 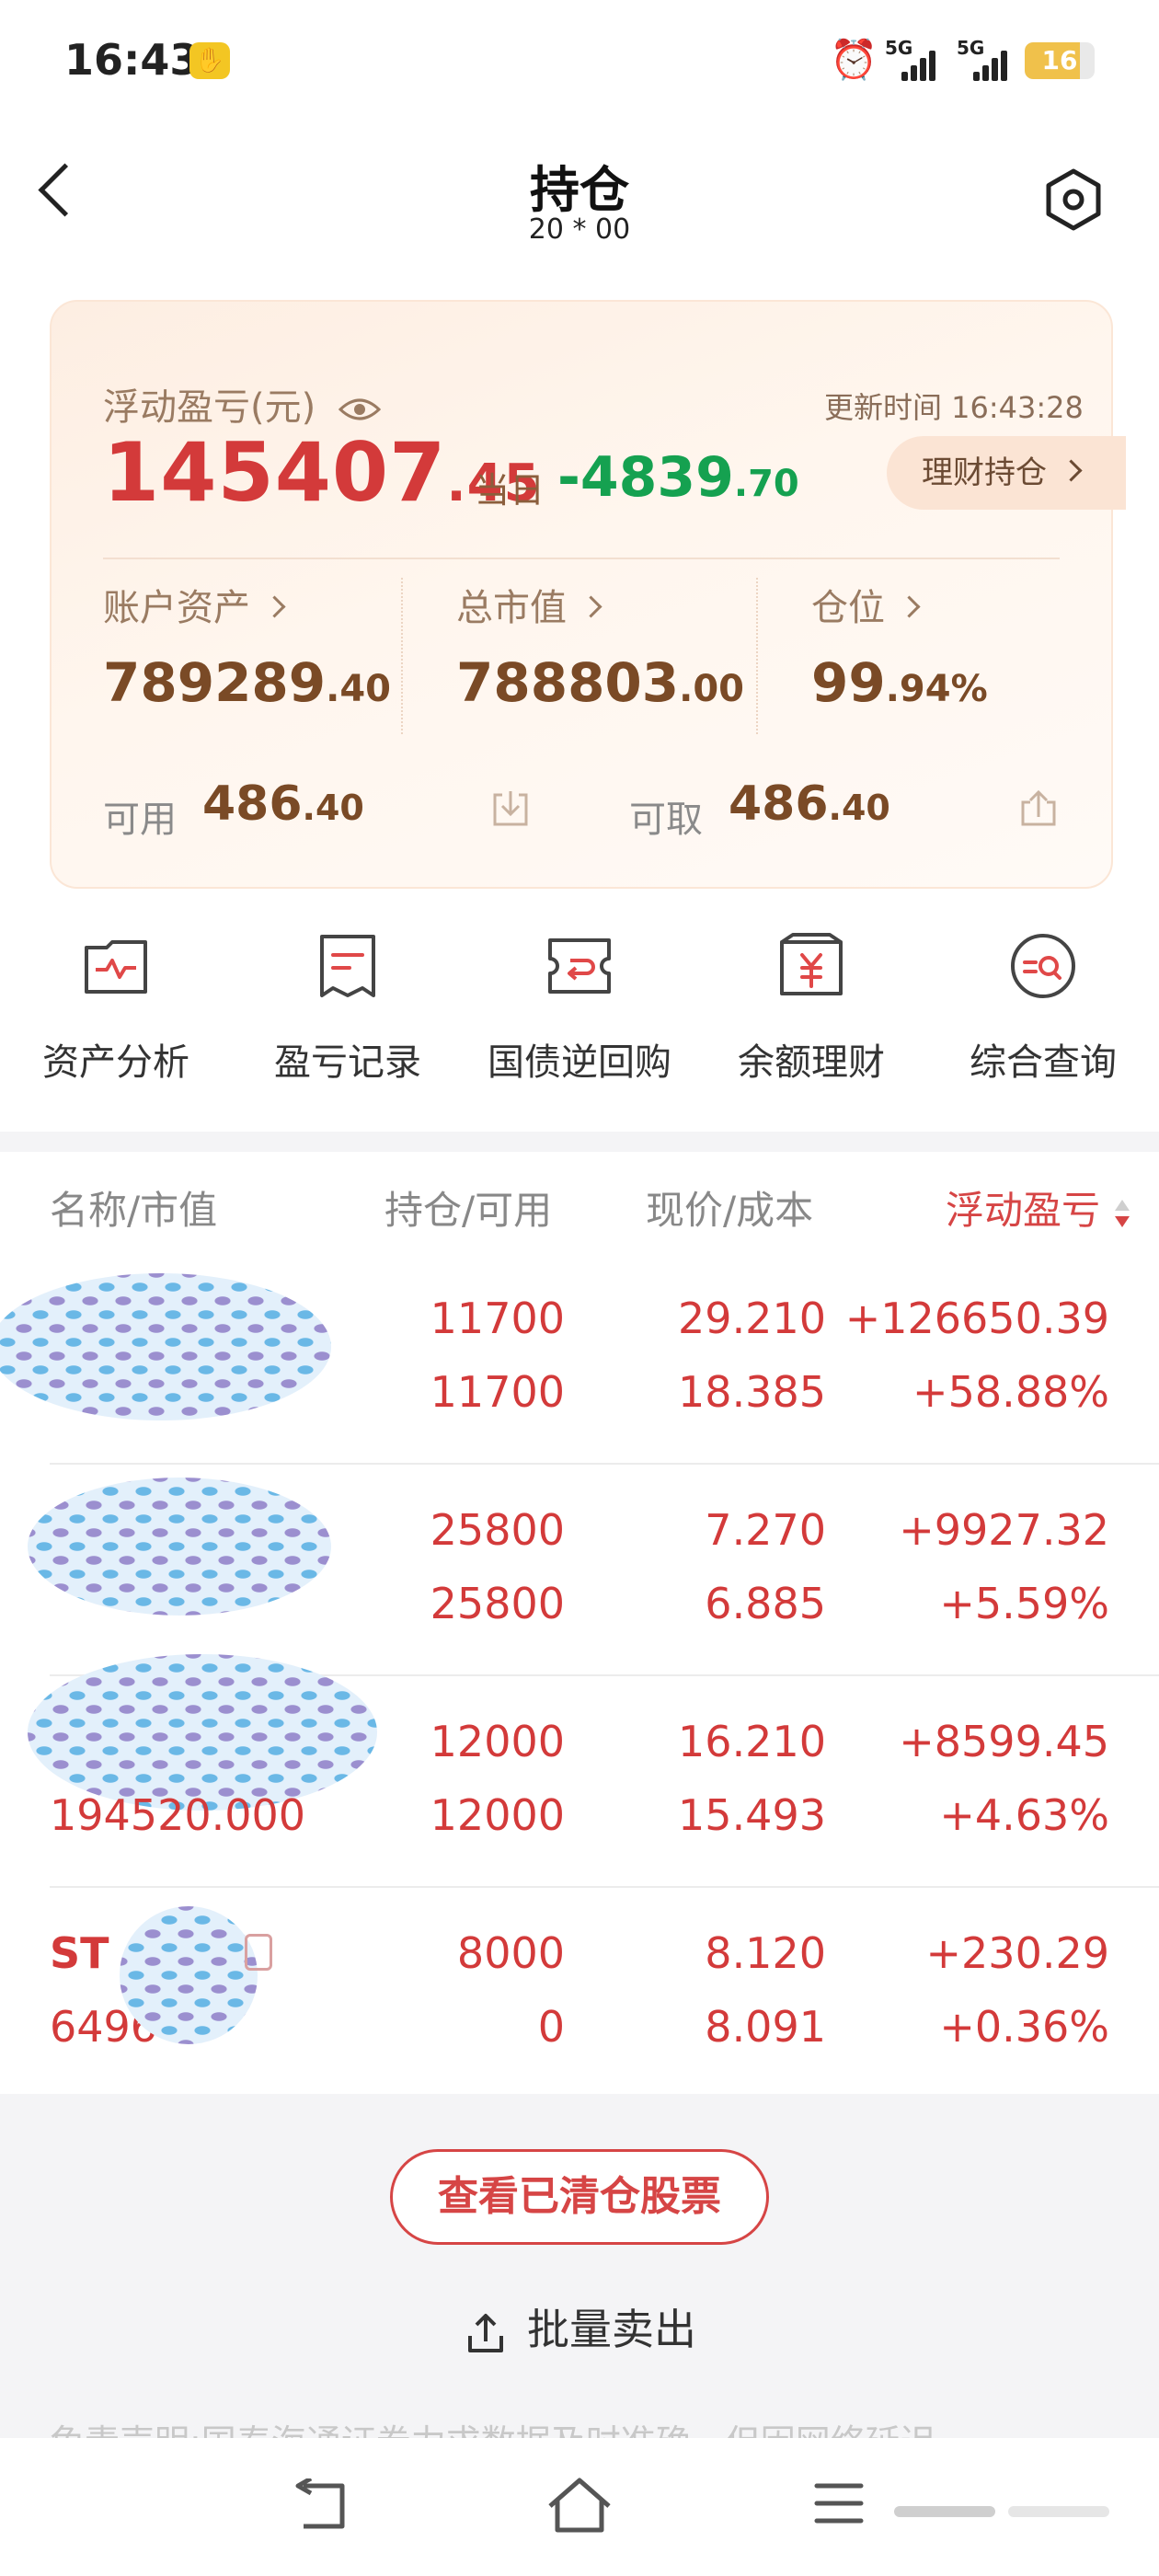 I want to click on cost-price: 18.385, so click(x=752, y=1392).